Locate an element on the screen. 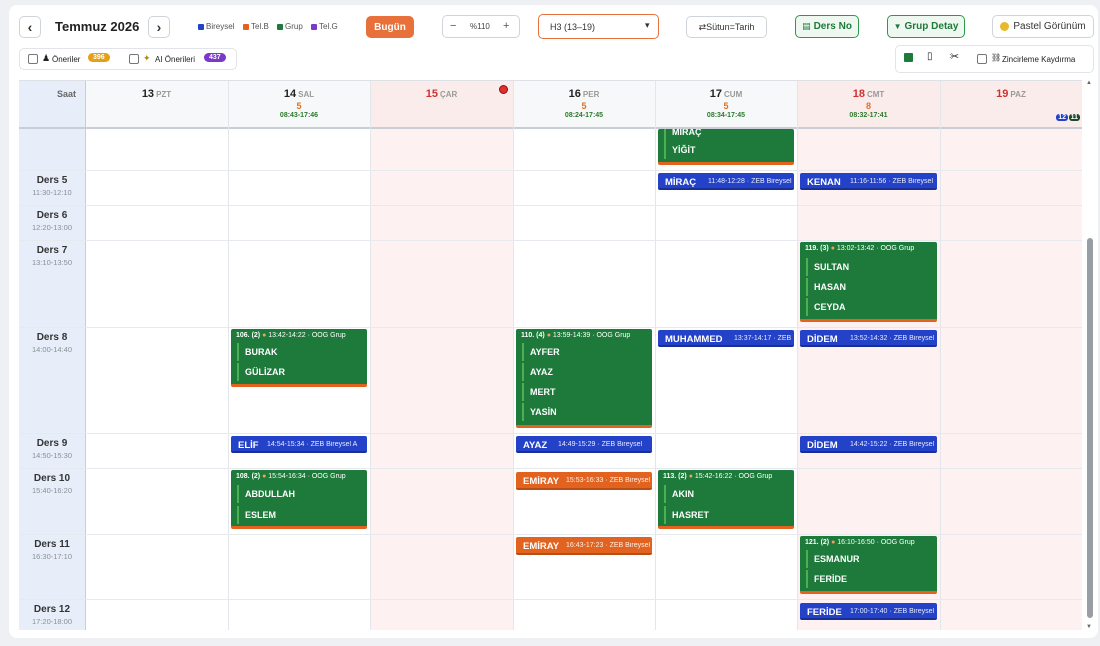 This screenshot has width=1100, height=646. day-weekday: PAZ is located at coordinates (1018, 94).